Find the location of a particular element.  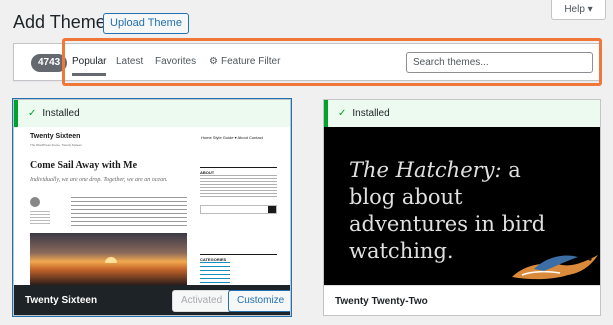

preview-sunset-image is located at coordinates (108, 259).